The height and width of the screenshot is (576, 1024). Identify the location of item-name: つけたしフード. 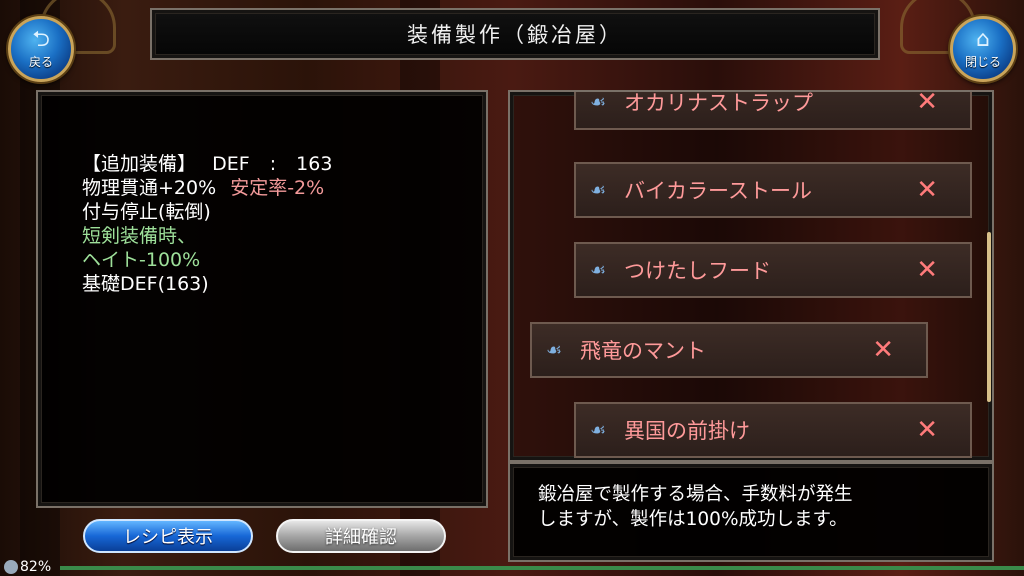
(697, 271).